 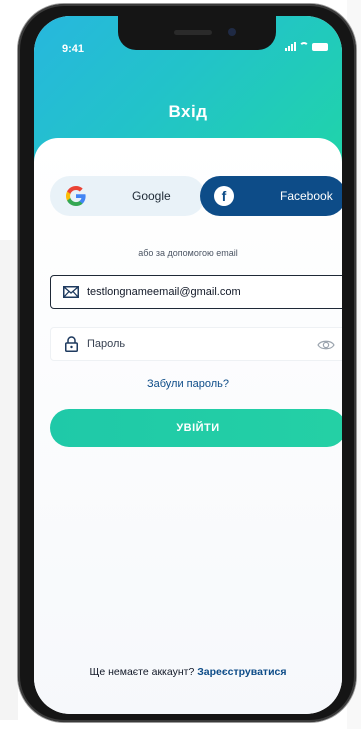 I want to click on forgot-password-link: Забули пароль?, so click(x=188, y=384).